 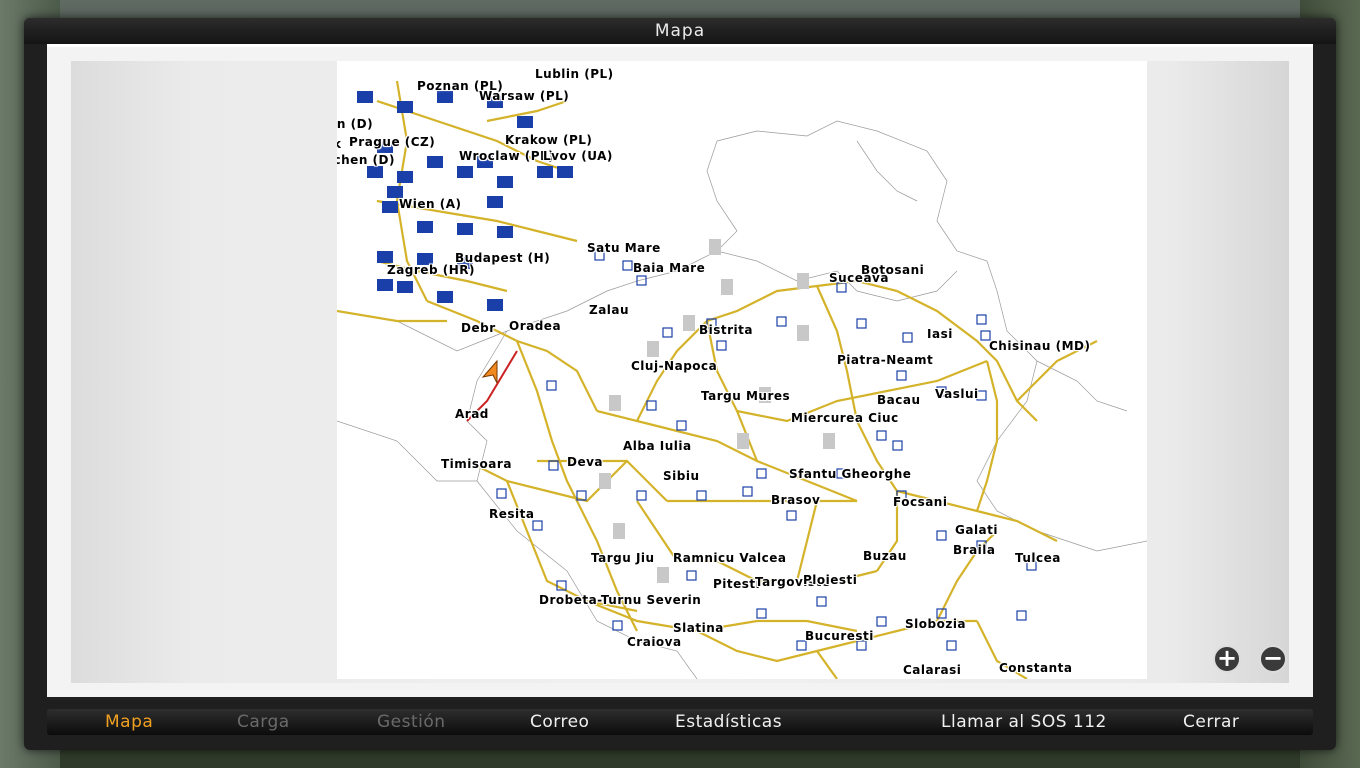 What do you see at coordinates (585, 462) in the screenshot?
I see `city-label: Deva` at bounding box center [585, 462].